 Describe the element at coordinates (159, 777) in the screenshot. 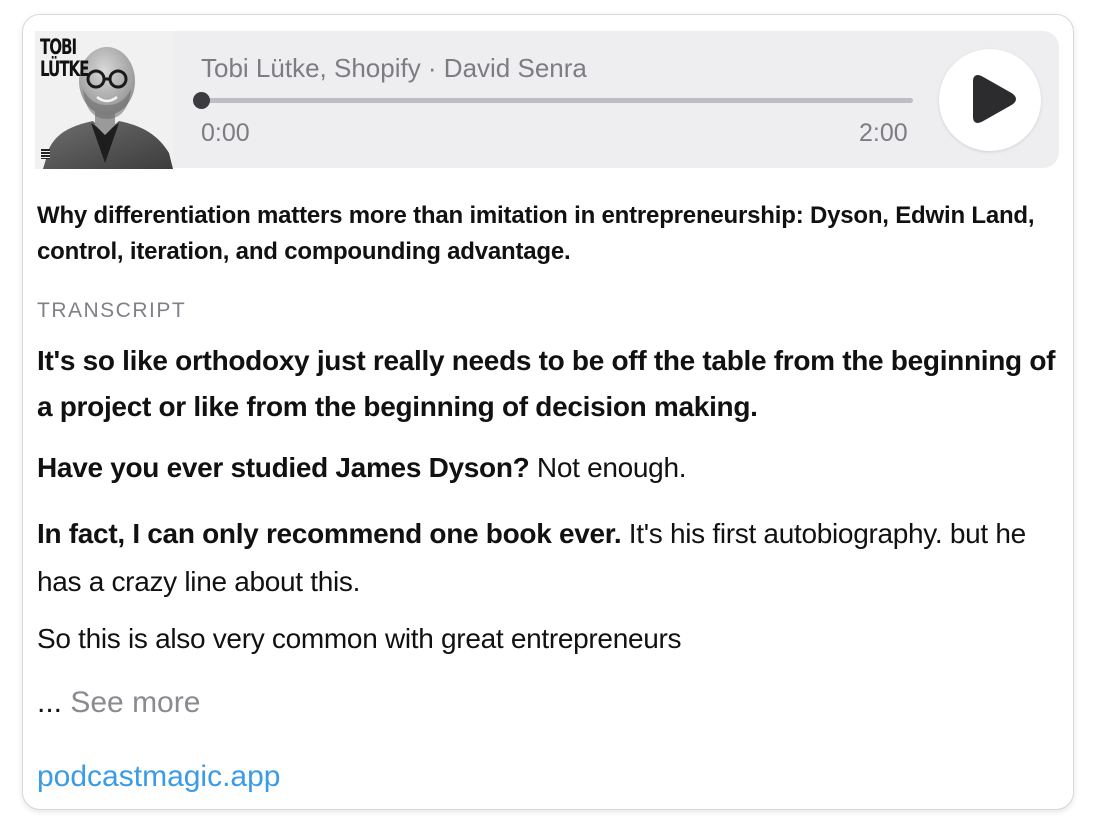

I see `podcastmagic-link: podcastmagic.app` at that location.